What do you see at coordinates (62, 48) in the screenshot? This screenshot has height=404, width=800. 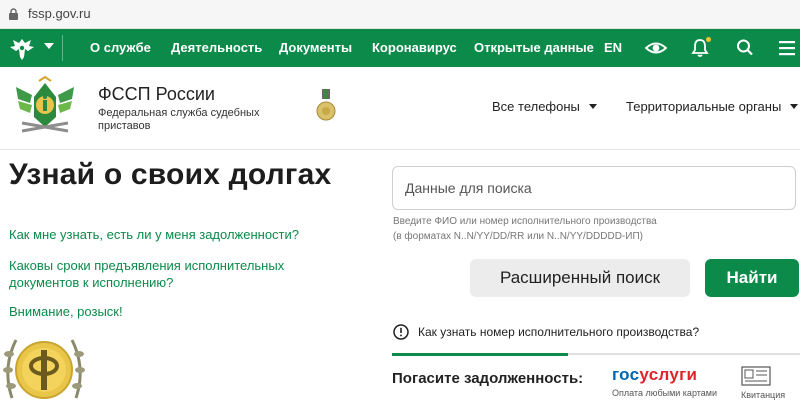 I see `nav-separator` at bounding box center [62, 48].